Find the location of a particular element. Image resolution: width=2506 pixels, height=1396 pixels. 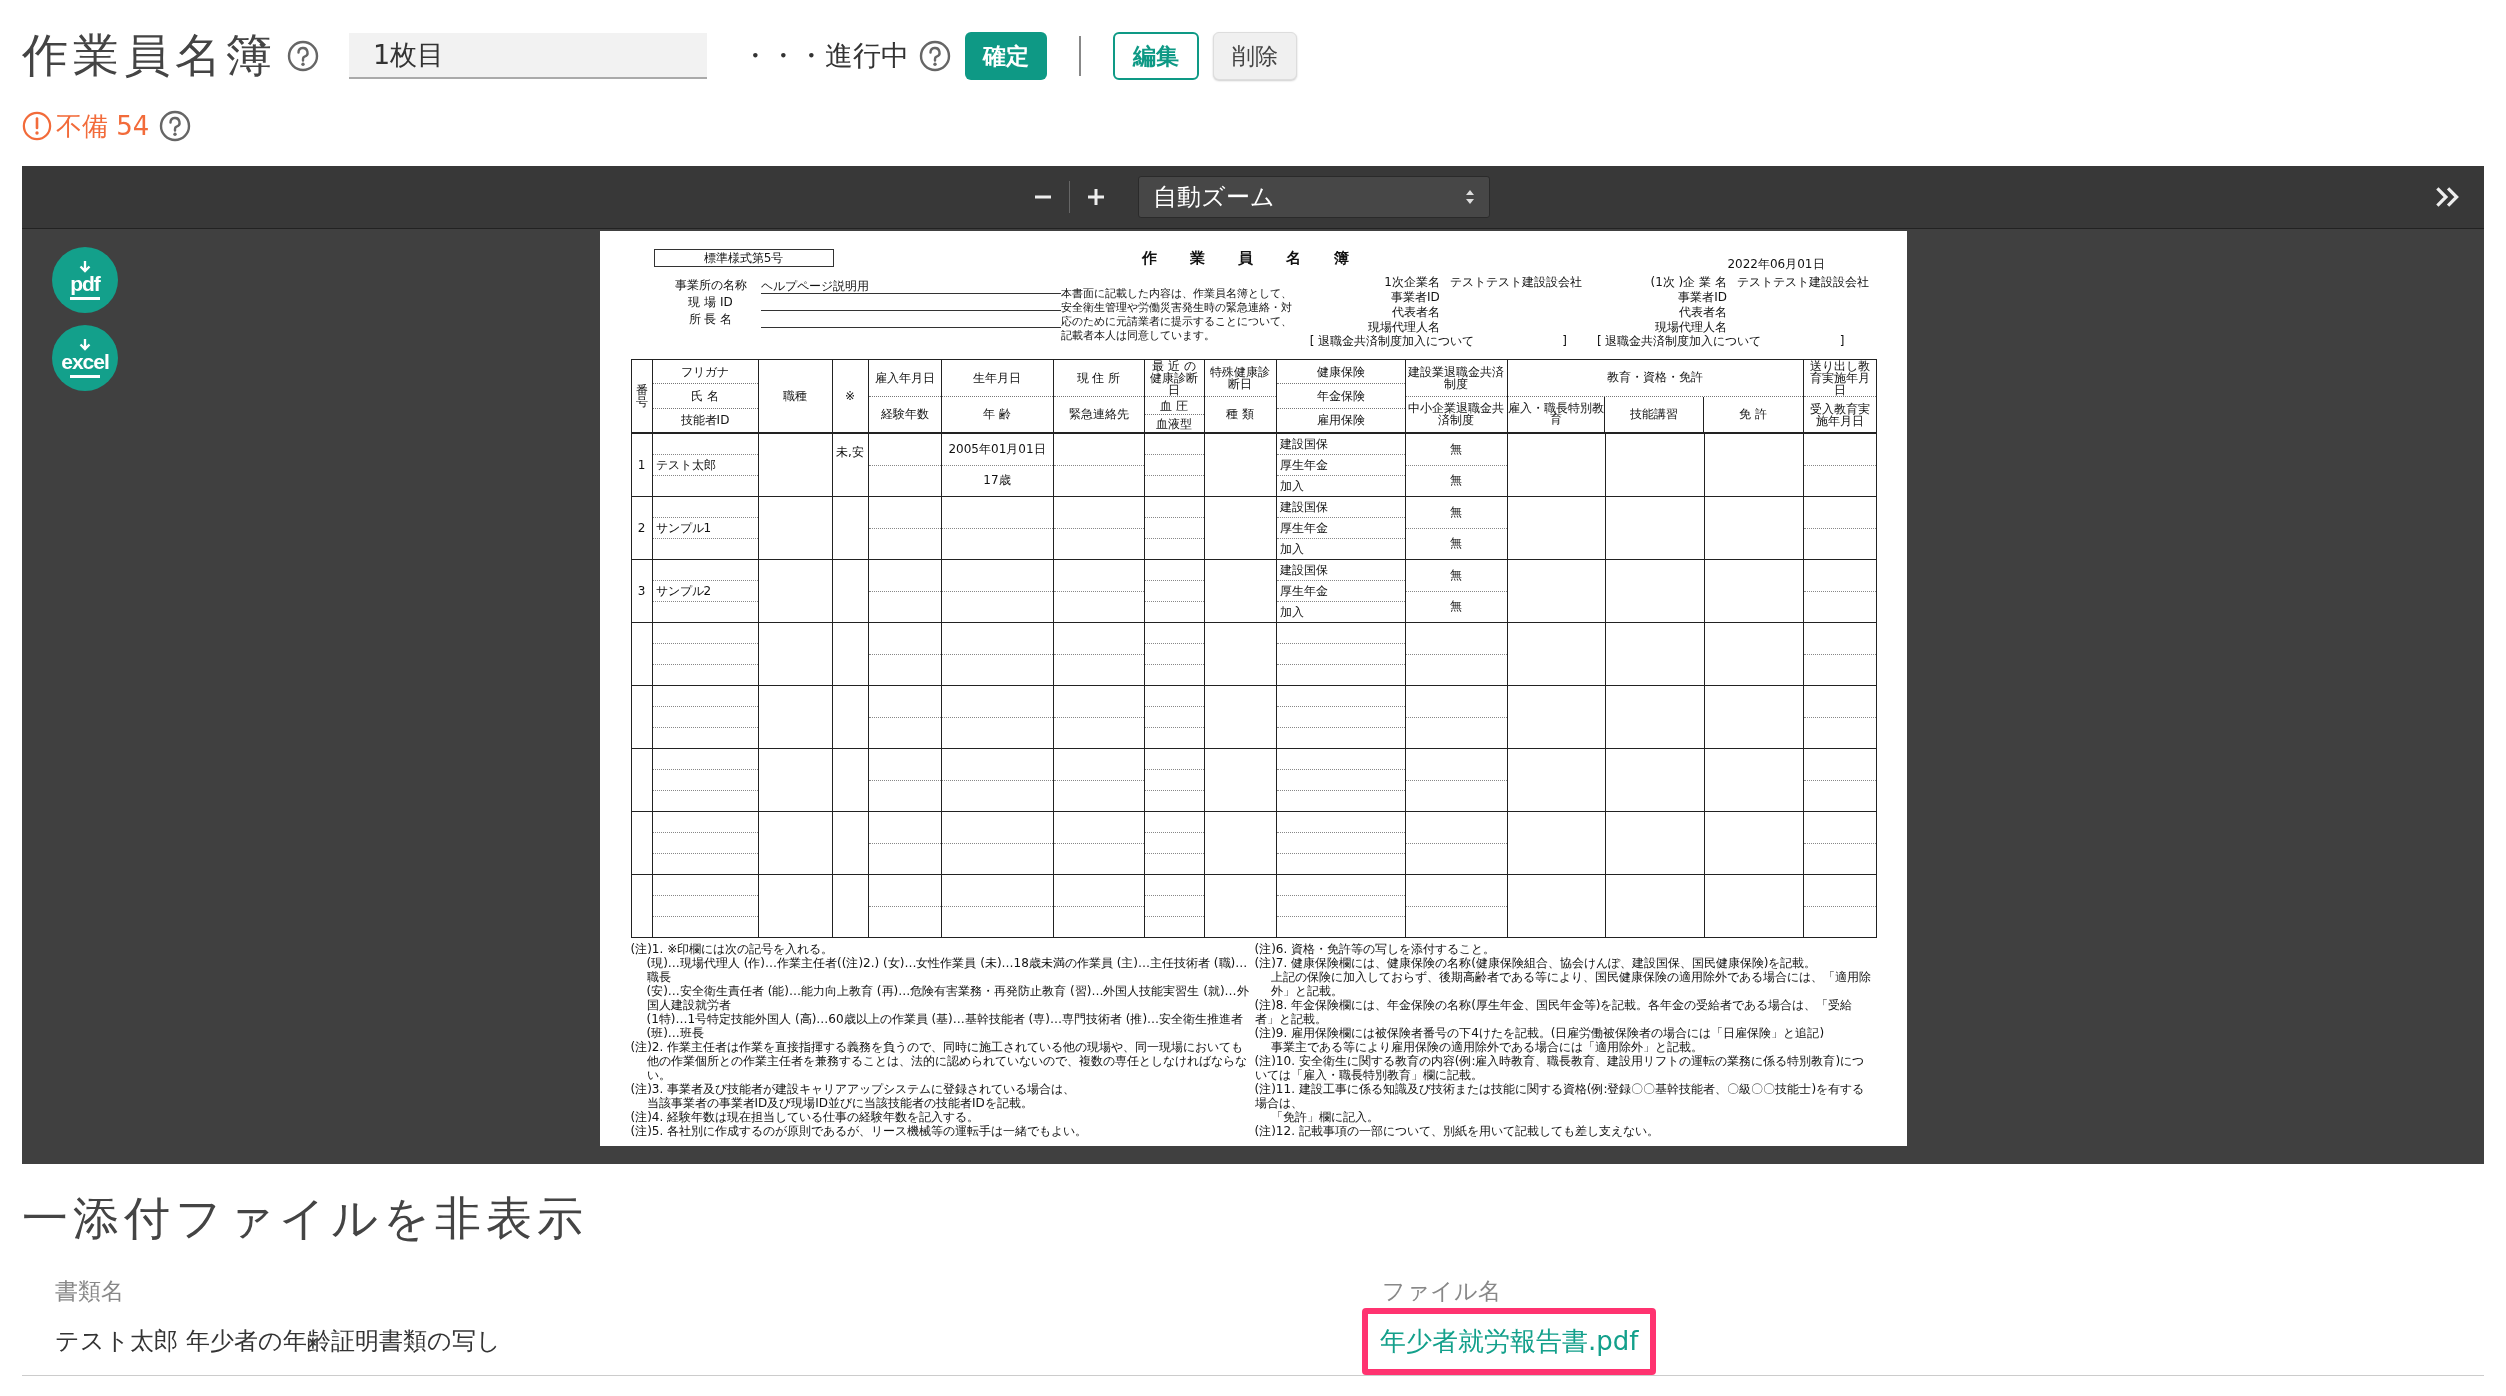

updown-icon is located at coordinates (1469, 197).